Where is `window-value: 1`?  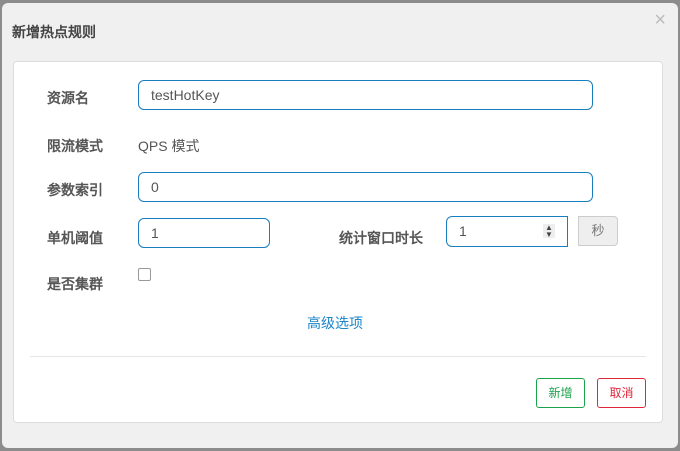
window-value: 1 is located at coordinates (463, 231).